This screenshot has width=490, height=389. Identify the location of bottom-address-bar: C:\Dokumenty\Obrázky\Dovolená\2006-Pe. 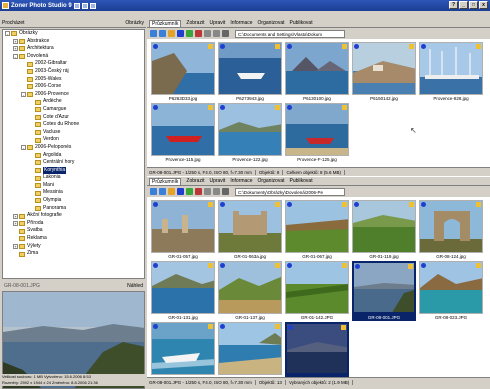
(290, 191).